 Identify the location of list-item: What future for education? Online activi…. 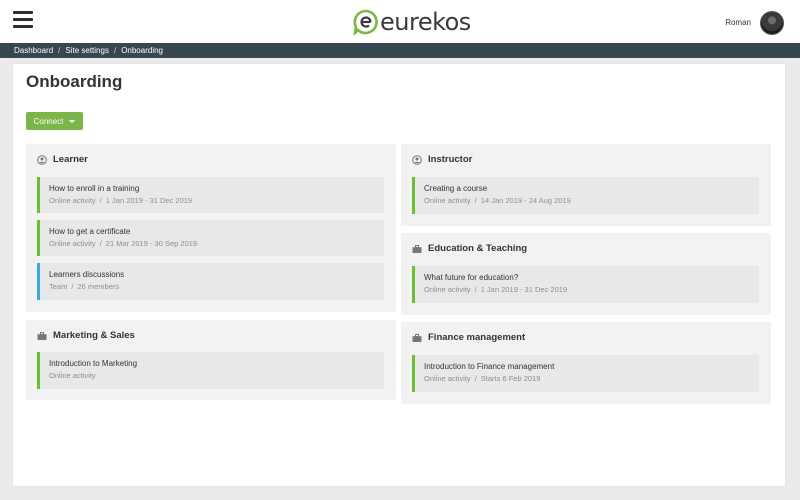
(585, 284).